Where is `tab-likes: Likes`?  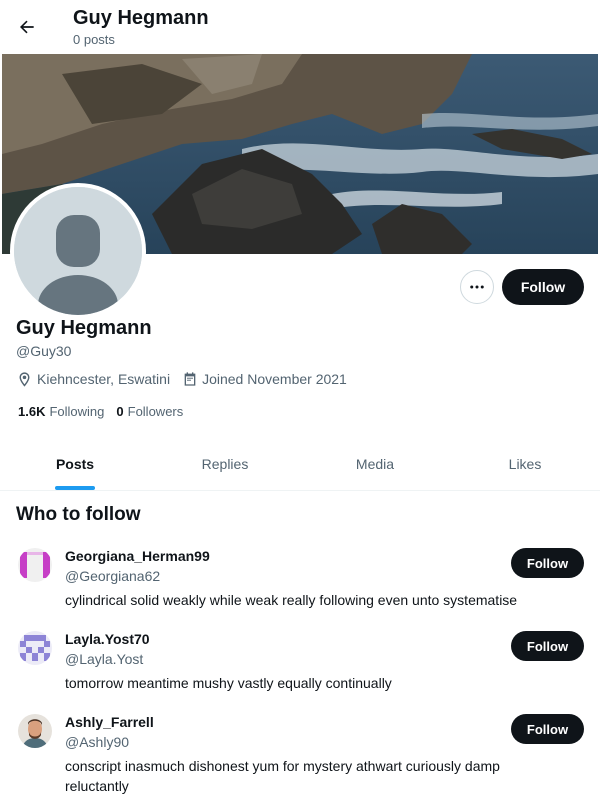 tab-likes: Likes is located at coordinates (525, 464).